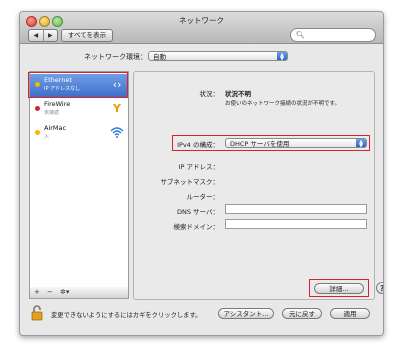 The height and width of the screenshot is (352, 400). I want to click on service-name: FireWire, so click(57, 104).